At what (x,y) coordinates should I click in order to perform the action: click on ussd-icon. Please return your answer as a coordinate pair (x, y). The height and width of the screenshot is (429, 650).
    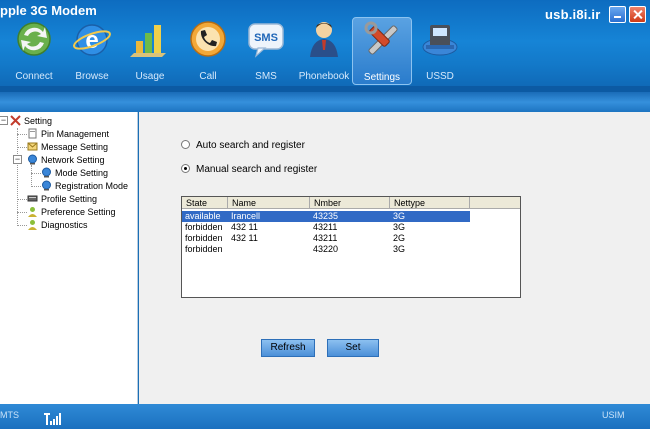
    Looking at the image, I should click on (440, 40).